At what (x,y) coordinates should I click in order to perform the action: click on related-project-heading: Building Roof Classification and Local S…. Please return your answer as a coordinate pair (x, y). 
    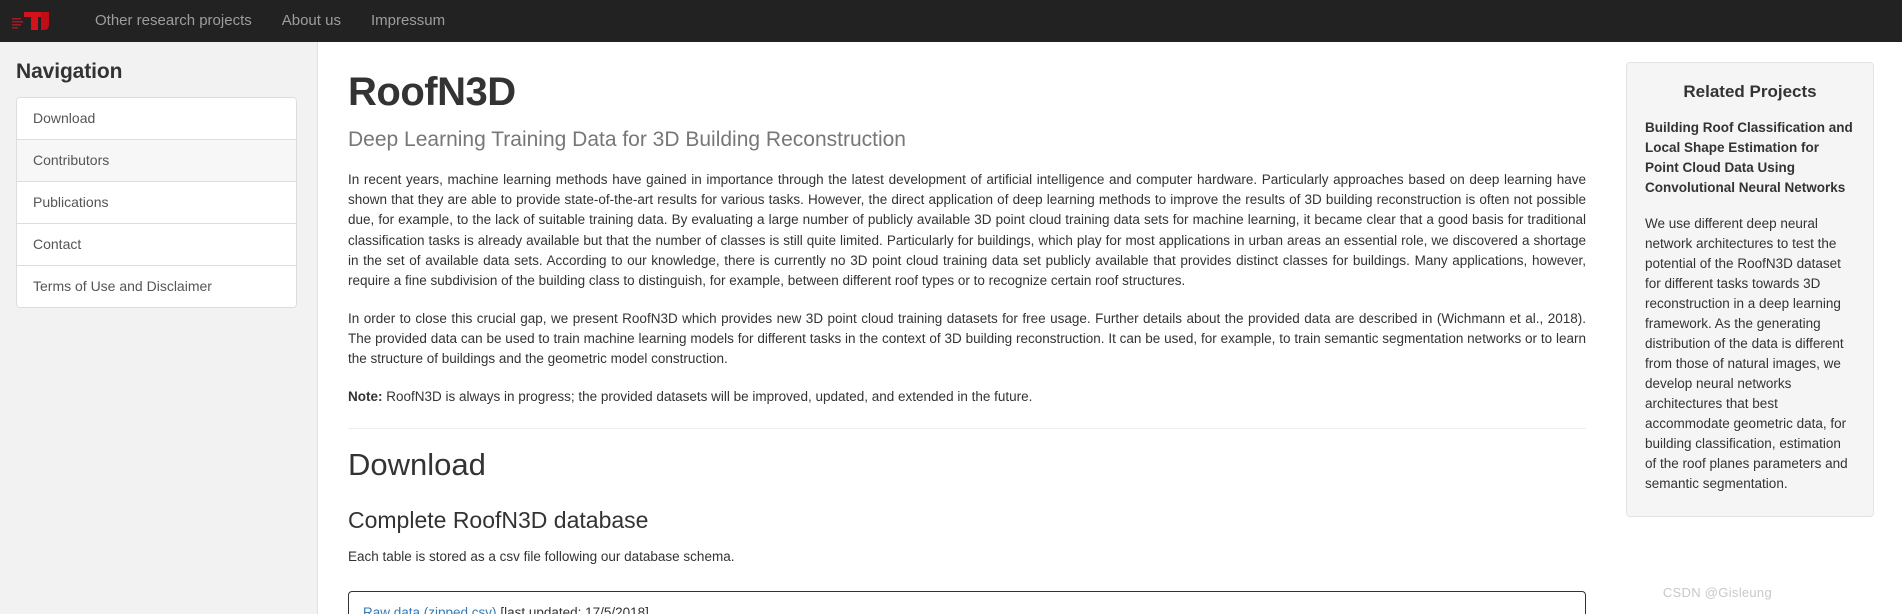
    Looking at the image, I should click on (1750, 157).